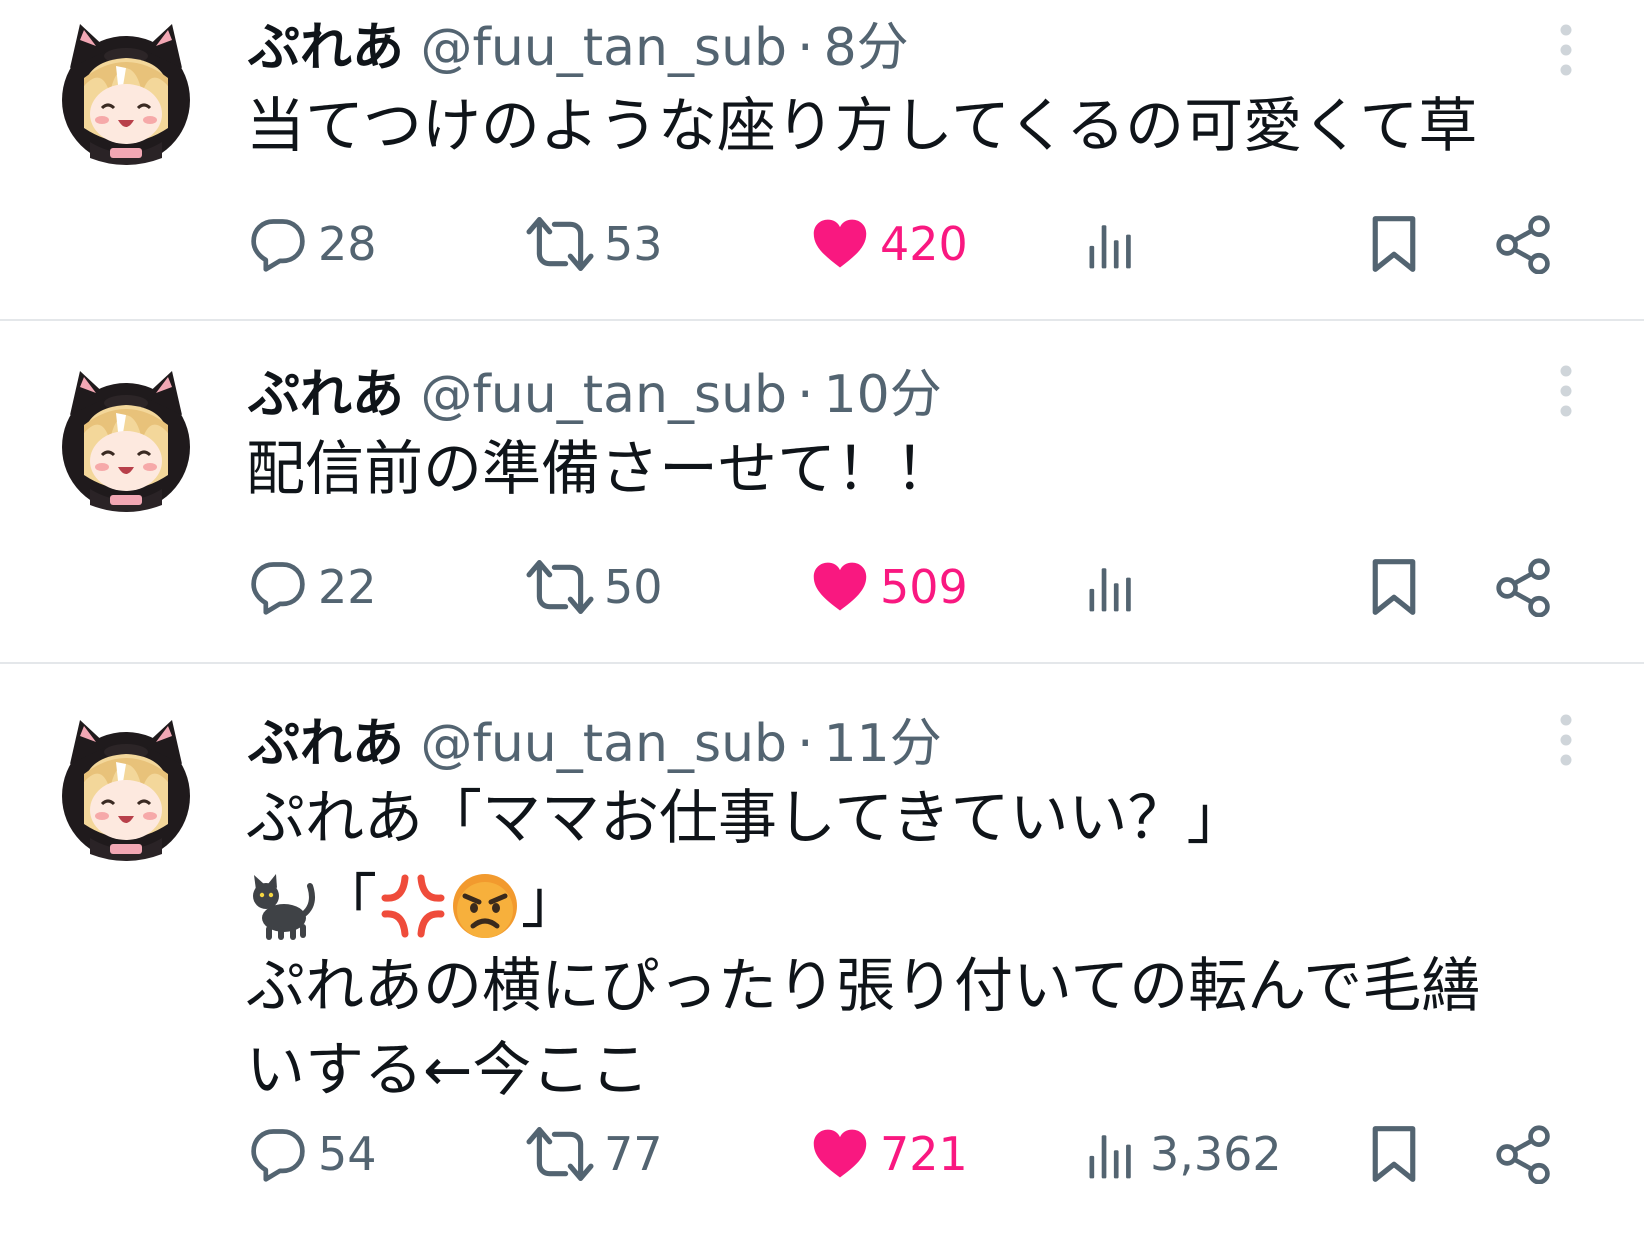 Image resolution: width=1644 pixels, height=1249 pixels. I want to click on retweet-button: 77, so click(594, 1154).